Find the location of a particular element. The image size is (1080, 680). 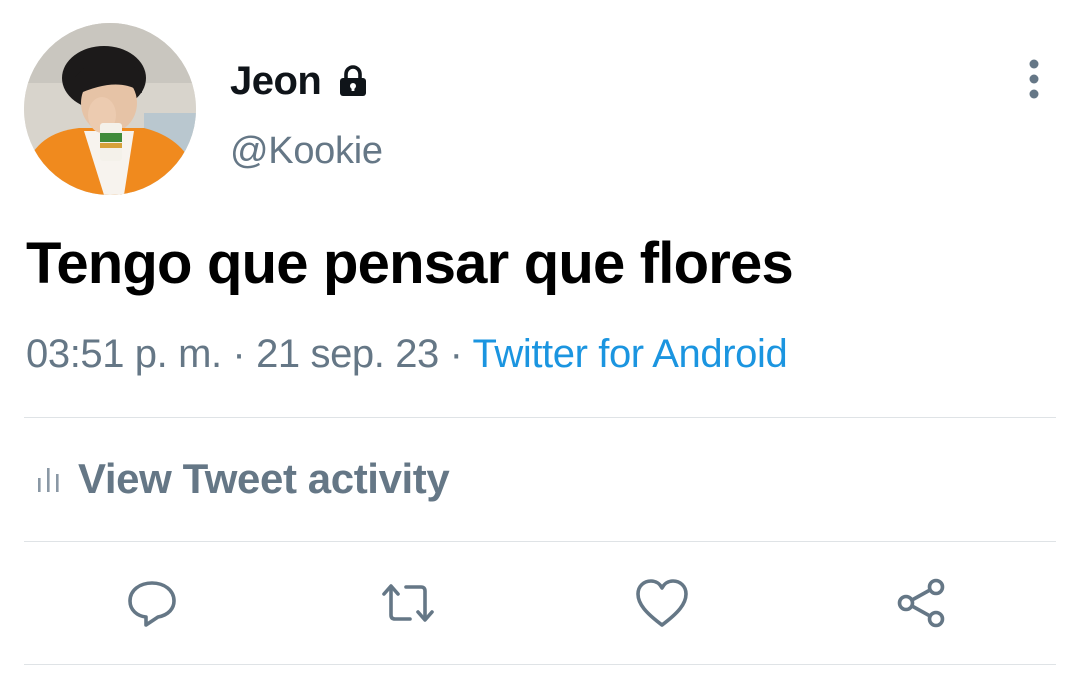

activity-chart-icon is located at coordinates (49, 479).